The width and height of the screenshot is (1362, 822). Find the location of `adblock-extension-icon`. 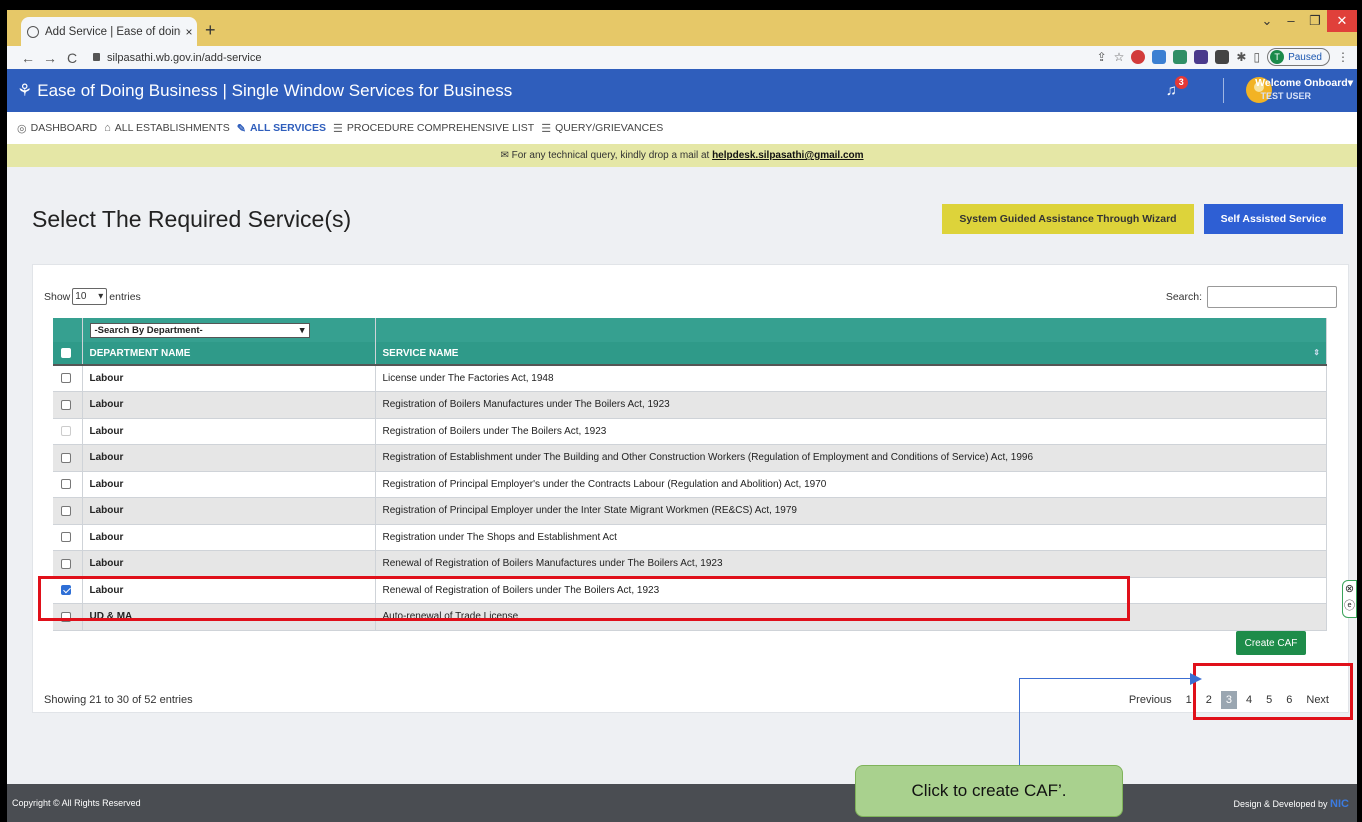

adblock-extension-icon is located at coordinates (1138, 57).